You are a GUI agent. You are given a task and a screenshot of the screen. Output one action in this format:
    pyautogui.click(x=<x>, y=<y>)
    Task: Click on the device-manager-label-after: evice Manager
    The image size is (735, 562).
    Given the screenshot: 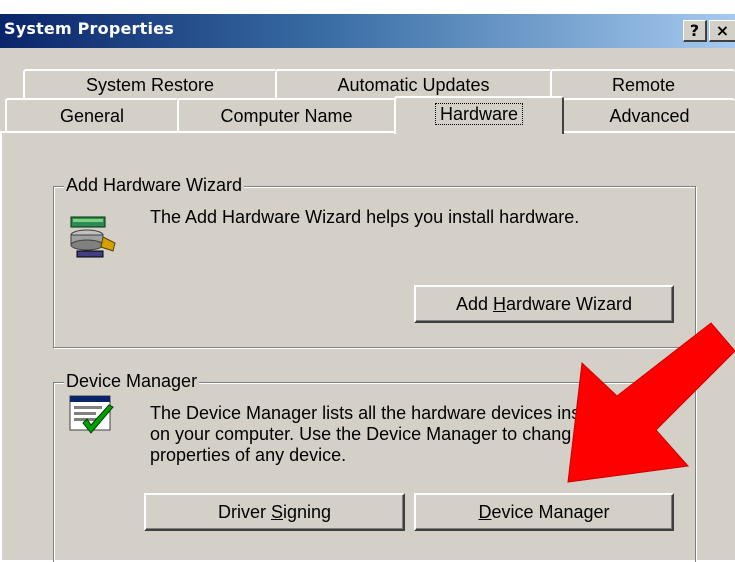 What is the action you would take?
    pyautogui.click(x=550, y=512)
    